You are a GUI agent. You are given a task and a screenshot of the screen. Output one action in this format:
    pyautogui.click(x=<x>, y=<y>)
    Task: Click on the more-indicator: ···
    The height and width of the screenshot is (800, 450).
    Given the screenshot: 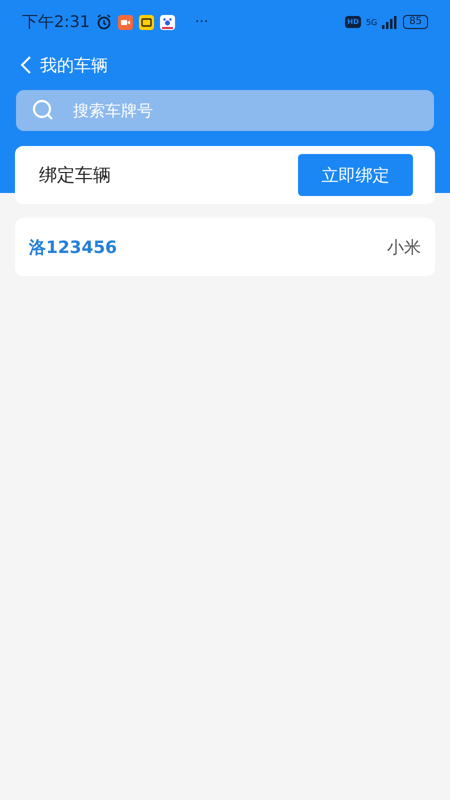 What is the action you would take?
    pyautogui.click(x=201, y=22)
    